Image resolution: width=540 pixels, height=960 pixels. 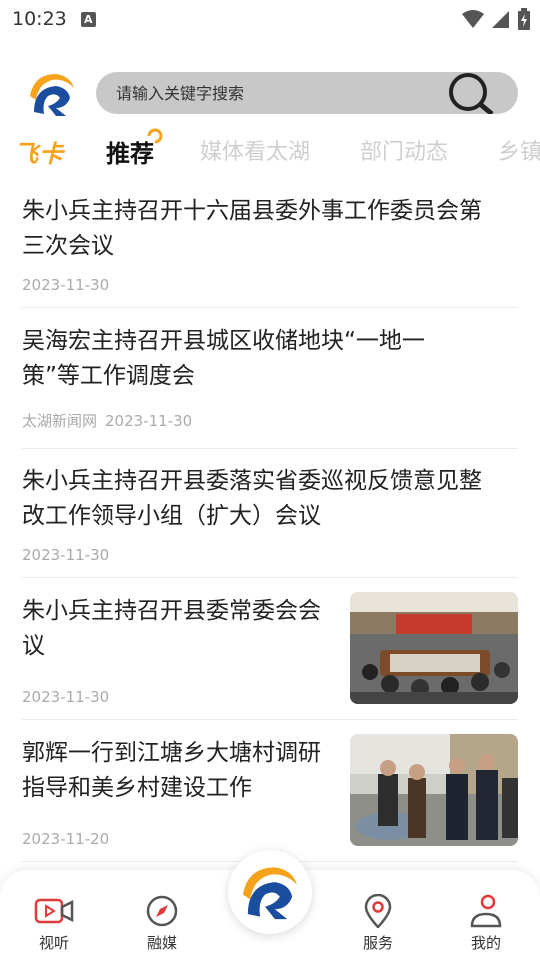 What do you see at coordinates (252, 499) in the screenshot?
I see `news-title: 朱小兵主持召开县委落实省委巡视反馈意见整 改工作领导小组（扩大）会议` at bounding box center [252, 499].